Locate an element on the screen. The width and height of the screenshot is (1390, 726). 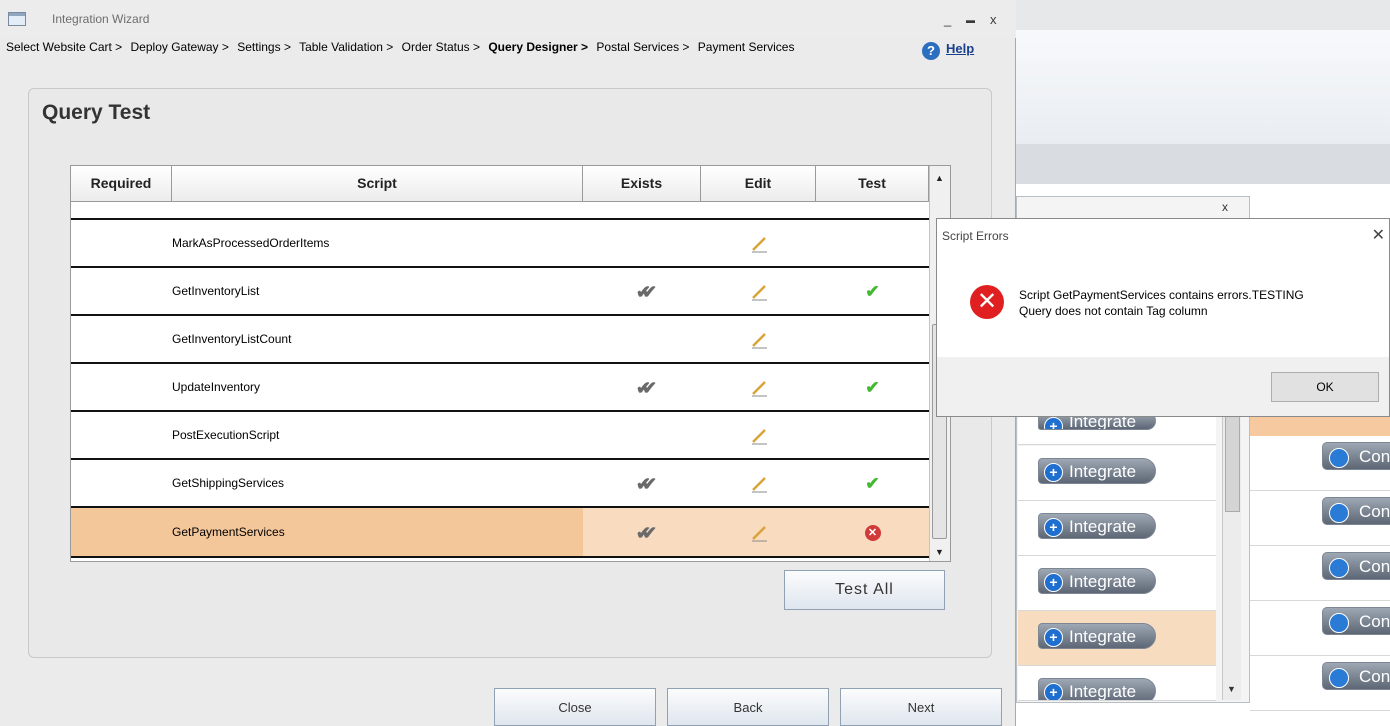
back-button: Back is located at coordinates (748, 707).